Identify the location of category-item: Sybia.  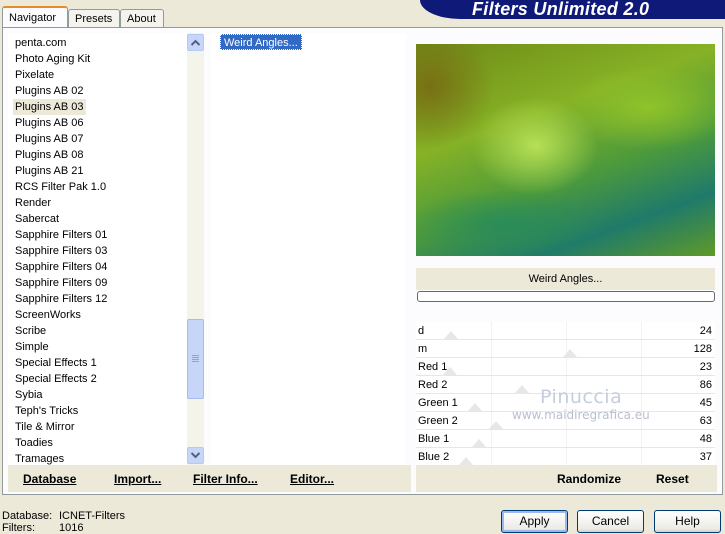
(29, 395).